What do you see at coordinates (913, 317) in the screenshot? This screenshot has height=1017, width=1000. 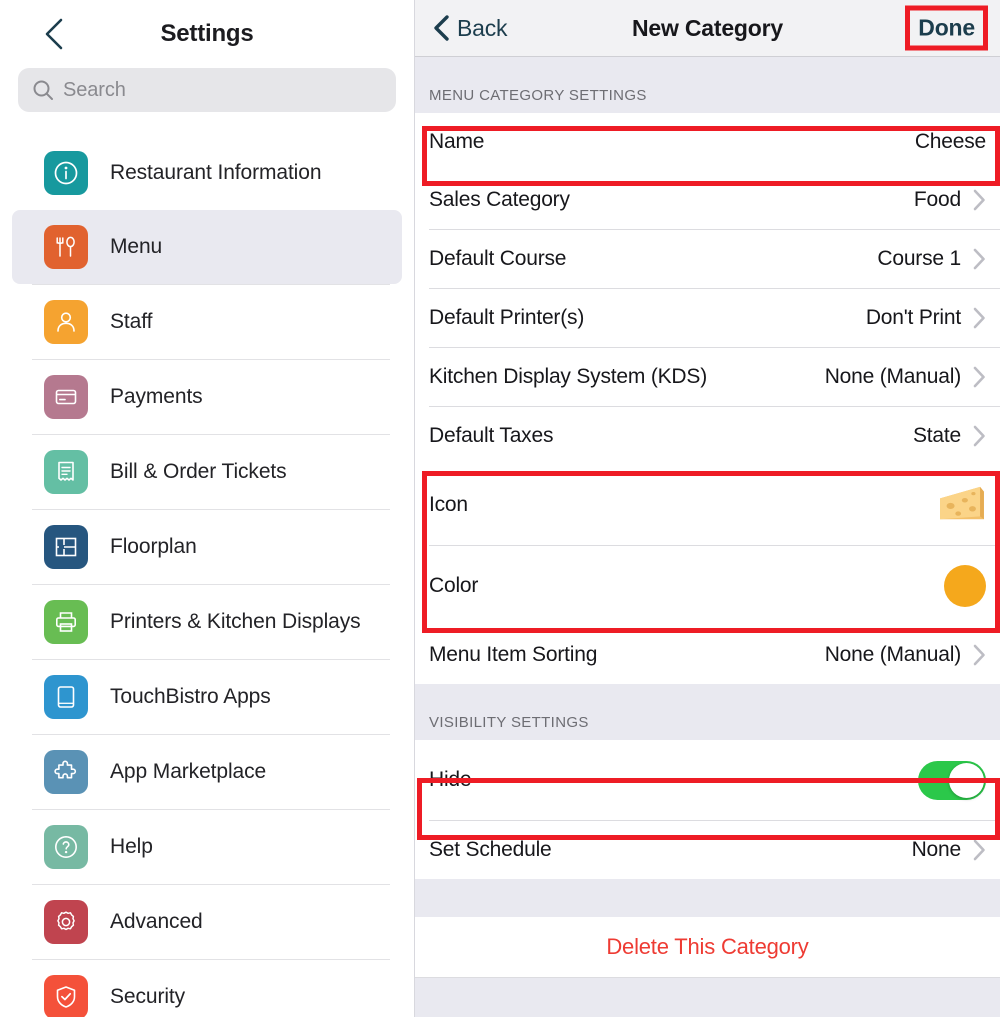 I see `row-value: Don't Print` at bounding box center [913, 317].